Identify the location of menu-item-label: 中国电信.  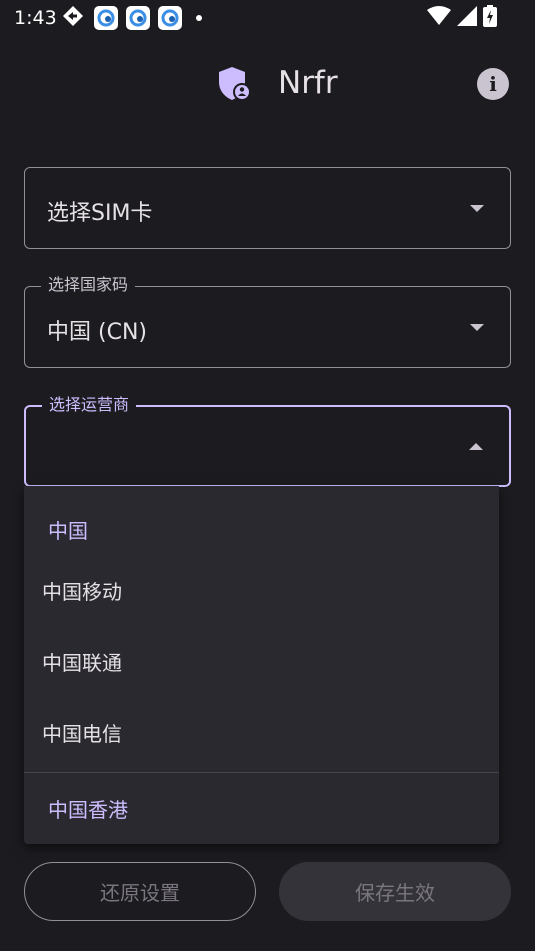
(82, 734).